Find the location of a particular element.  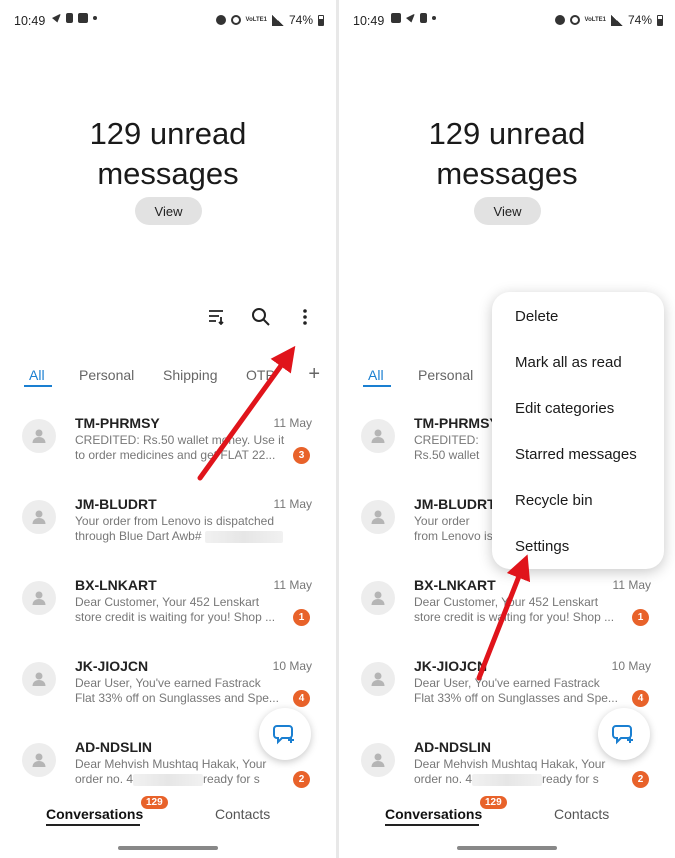

tab-shipping: Shipping is located at coordinates (190, 375).